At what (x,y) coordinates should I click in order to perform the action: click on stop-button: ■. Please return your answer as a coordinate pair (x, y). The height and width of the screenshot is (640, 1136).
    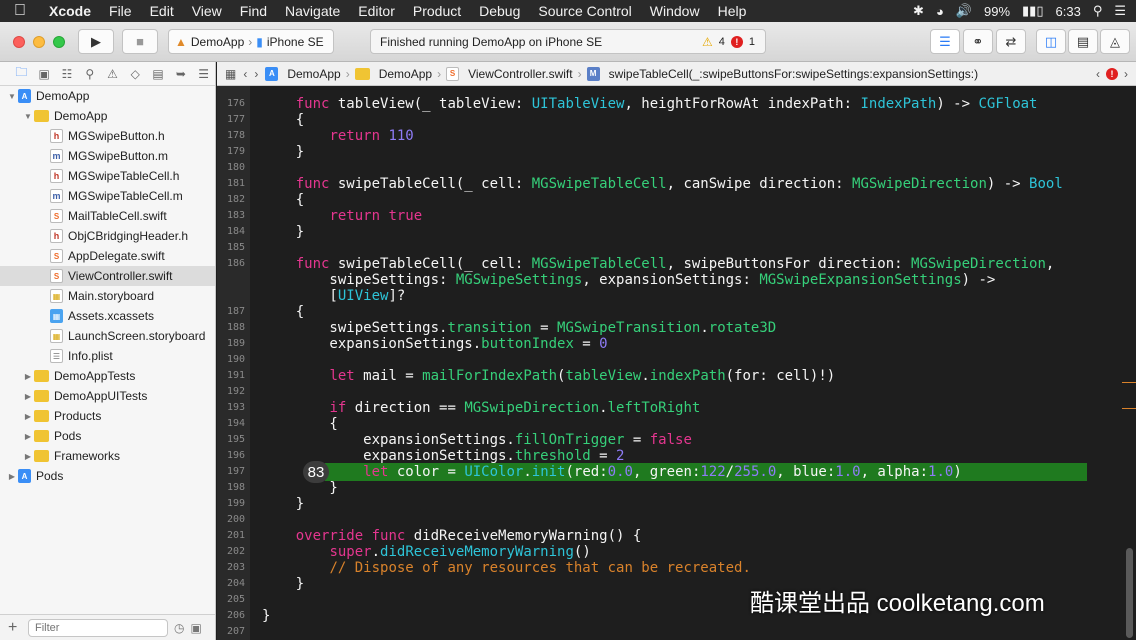
    Looking at the image, I should click on (140, 41).